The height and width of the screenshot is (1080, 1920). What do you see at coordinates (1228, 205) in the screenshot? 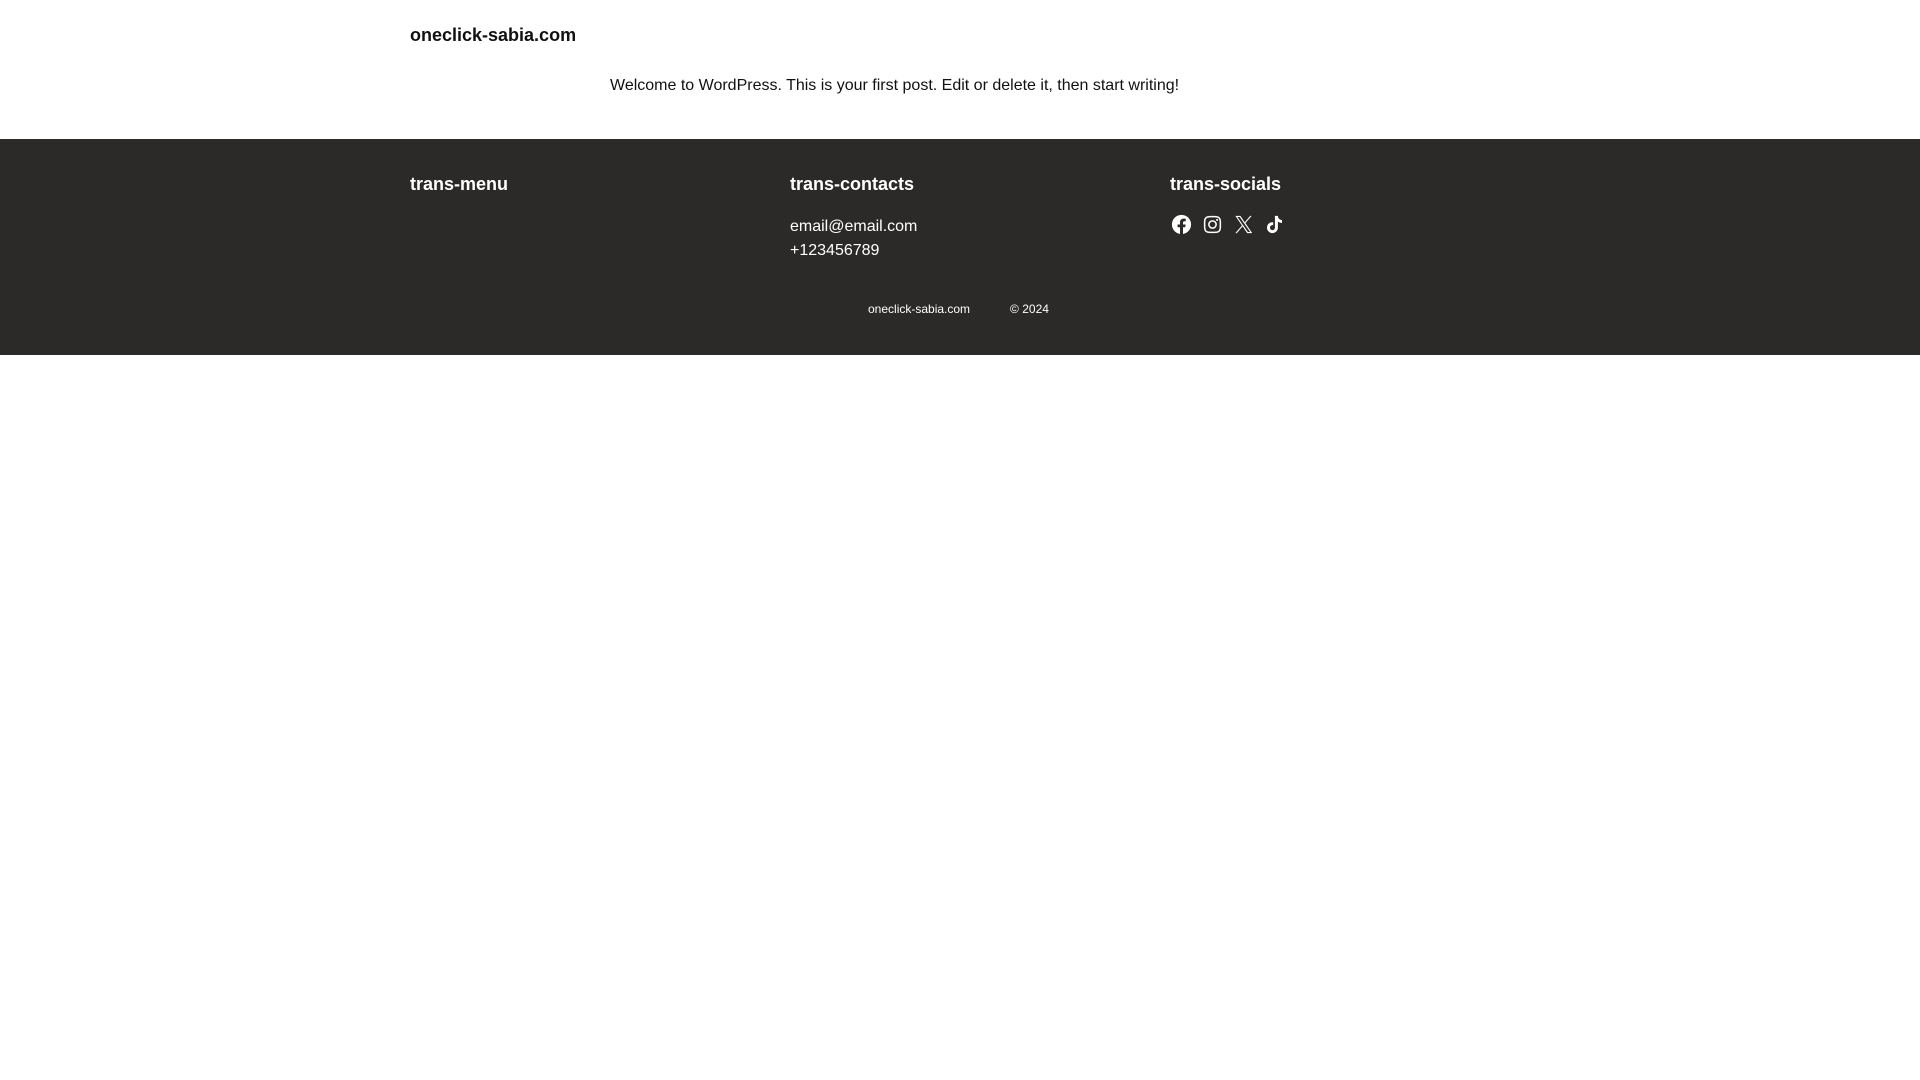
I see `footer-socials-column: trans-socials` at bounding box center [1228, 205].